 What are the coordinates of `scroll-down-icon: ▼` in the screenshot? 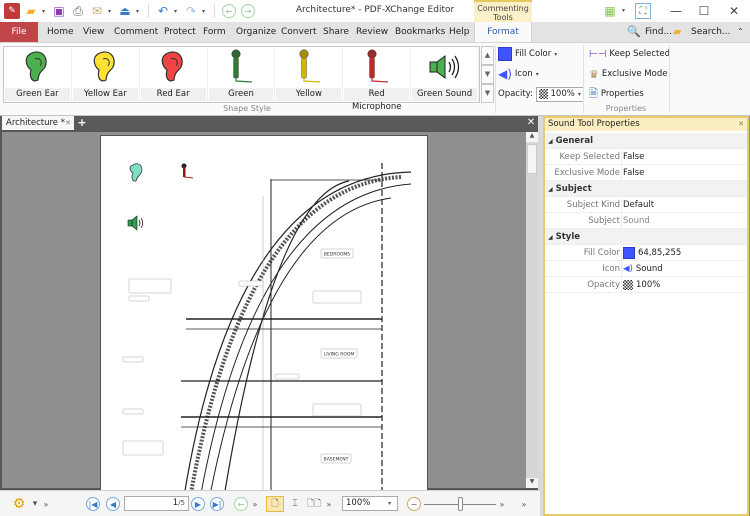 It's located at (532, 483).